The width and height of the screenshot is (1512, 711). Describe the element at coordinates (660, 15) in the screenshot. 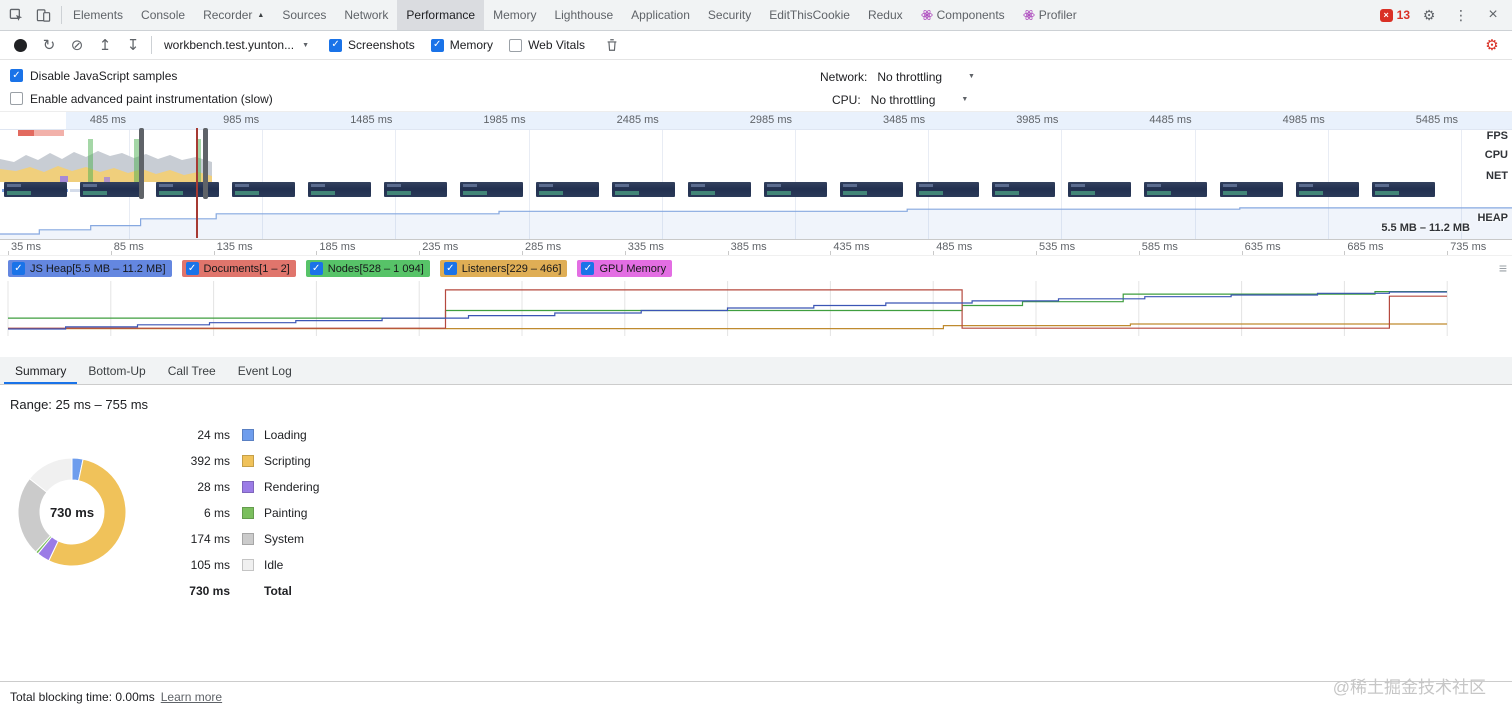

I see `tab-application: Application` at that location.